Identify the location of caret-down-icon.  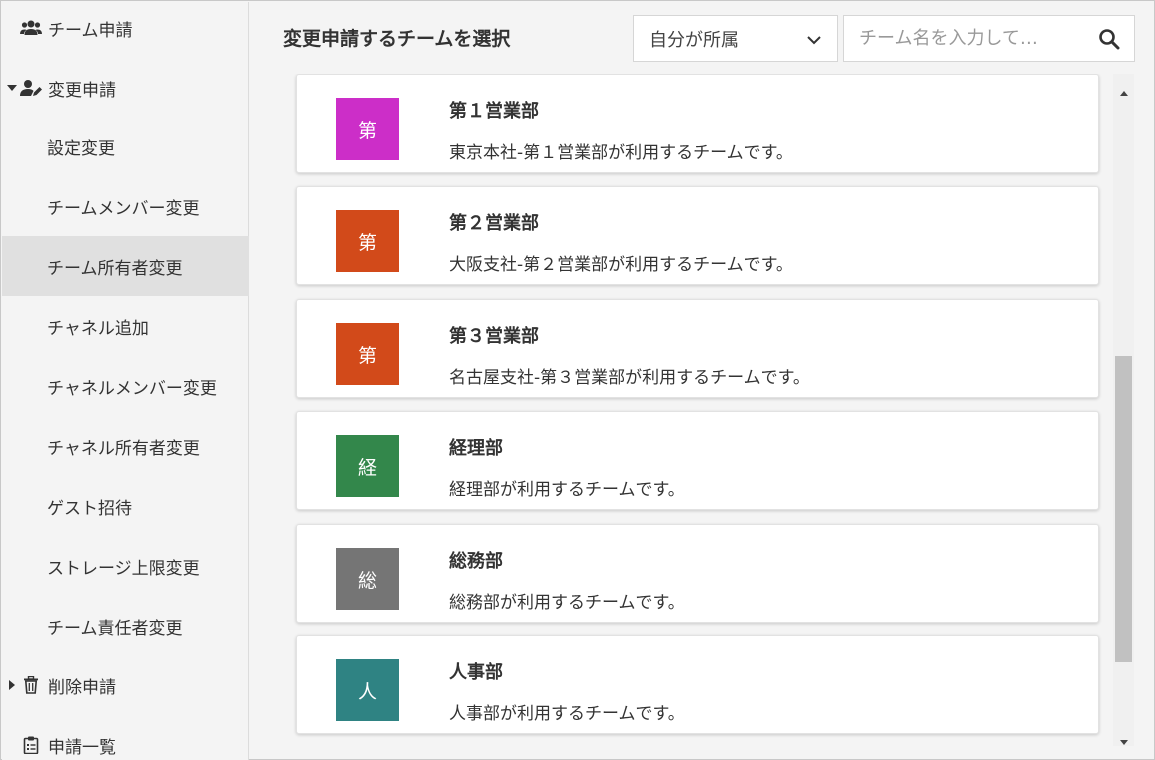
(12, 88).